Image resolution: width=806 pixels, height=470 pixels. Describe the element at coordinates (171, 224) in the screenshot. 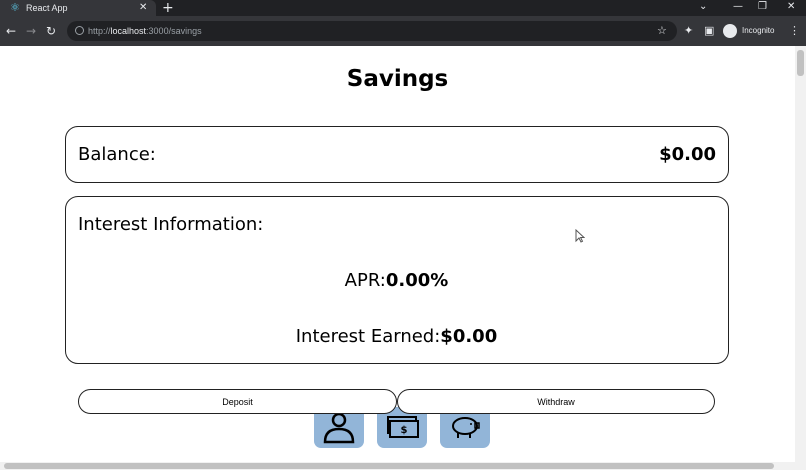

I see `interest-heading: Interest Information:` at that location.